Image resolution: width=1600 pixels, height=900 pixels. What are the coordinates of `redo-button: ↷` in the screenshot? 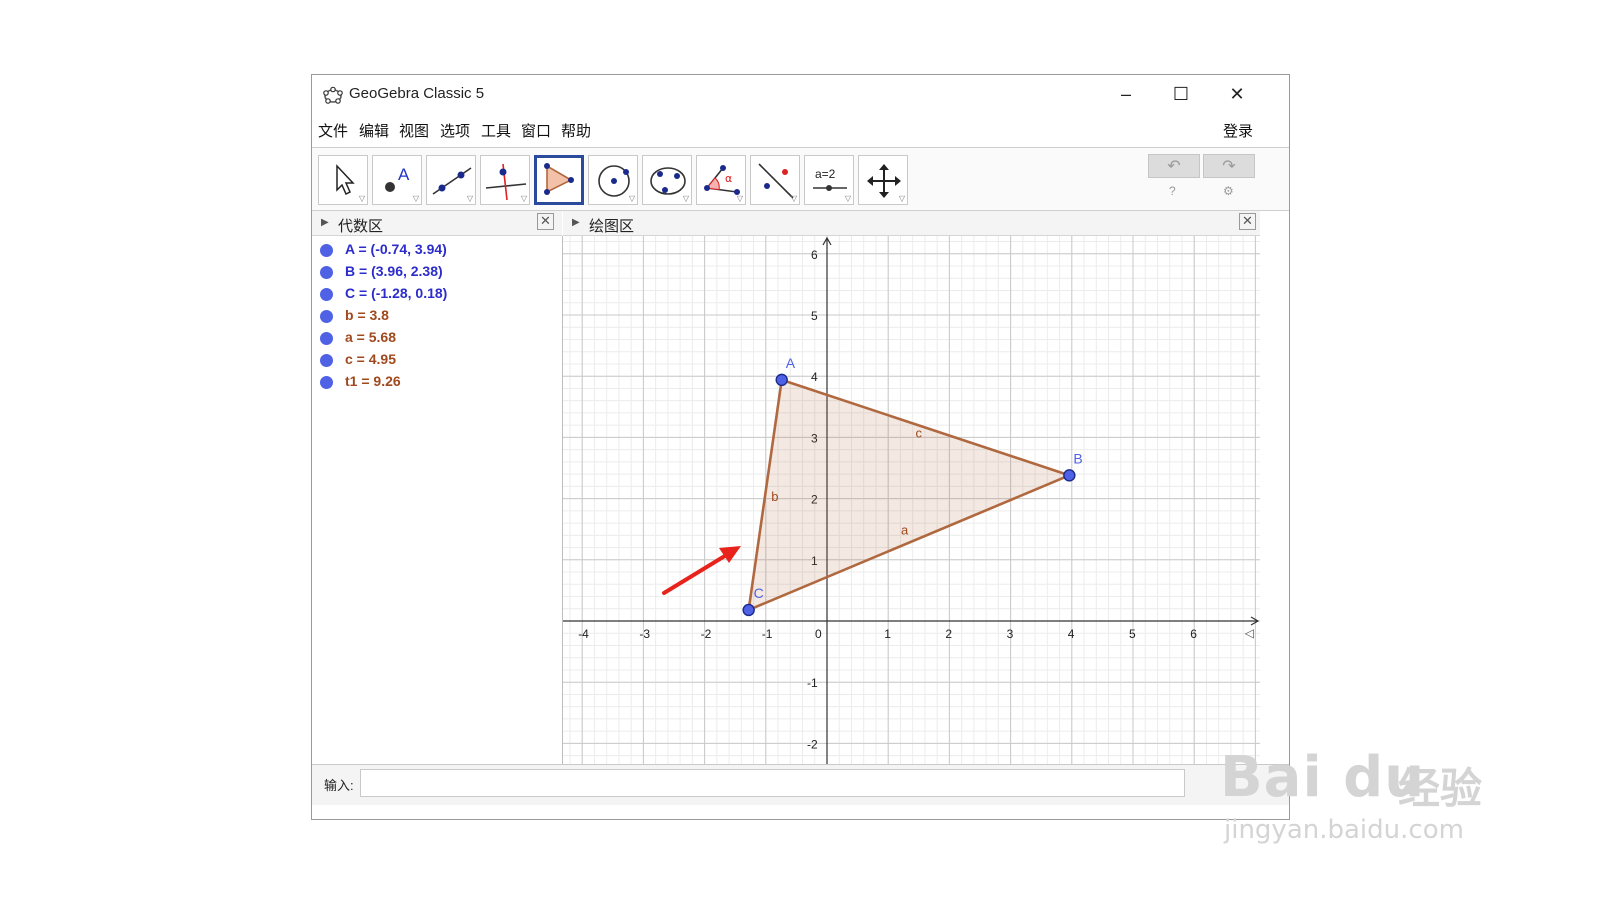 It's located at (1229, 166).